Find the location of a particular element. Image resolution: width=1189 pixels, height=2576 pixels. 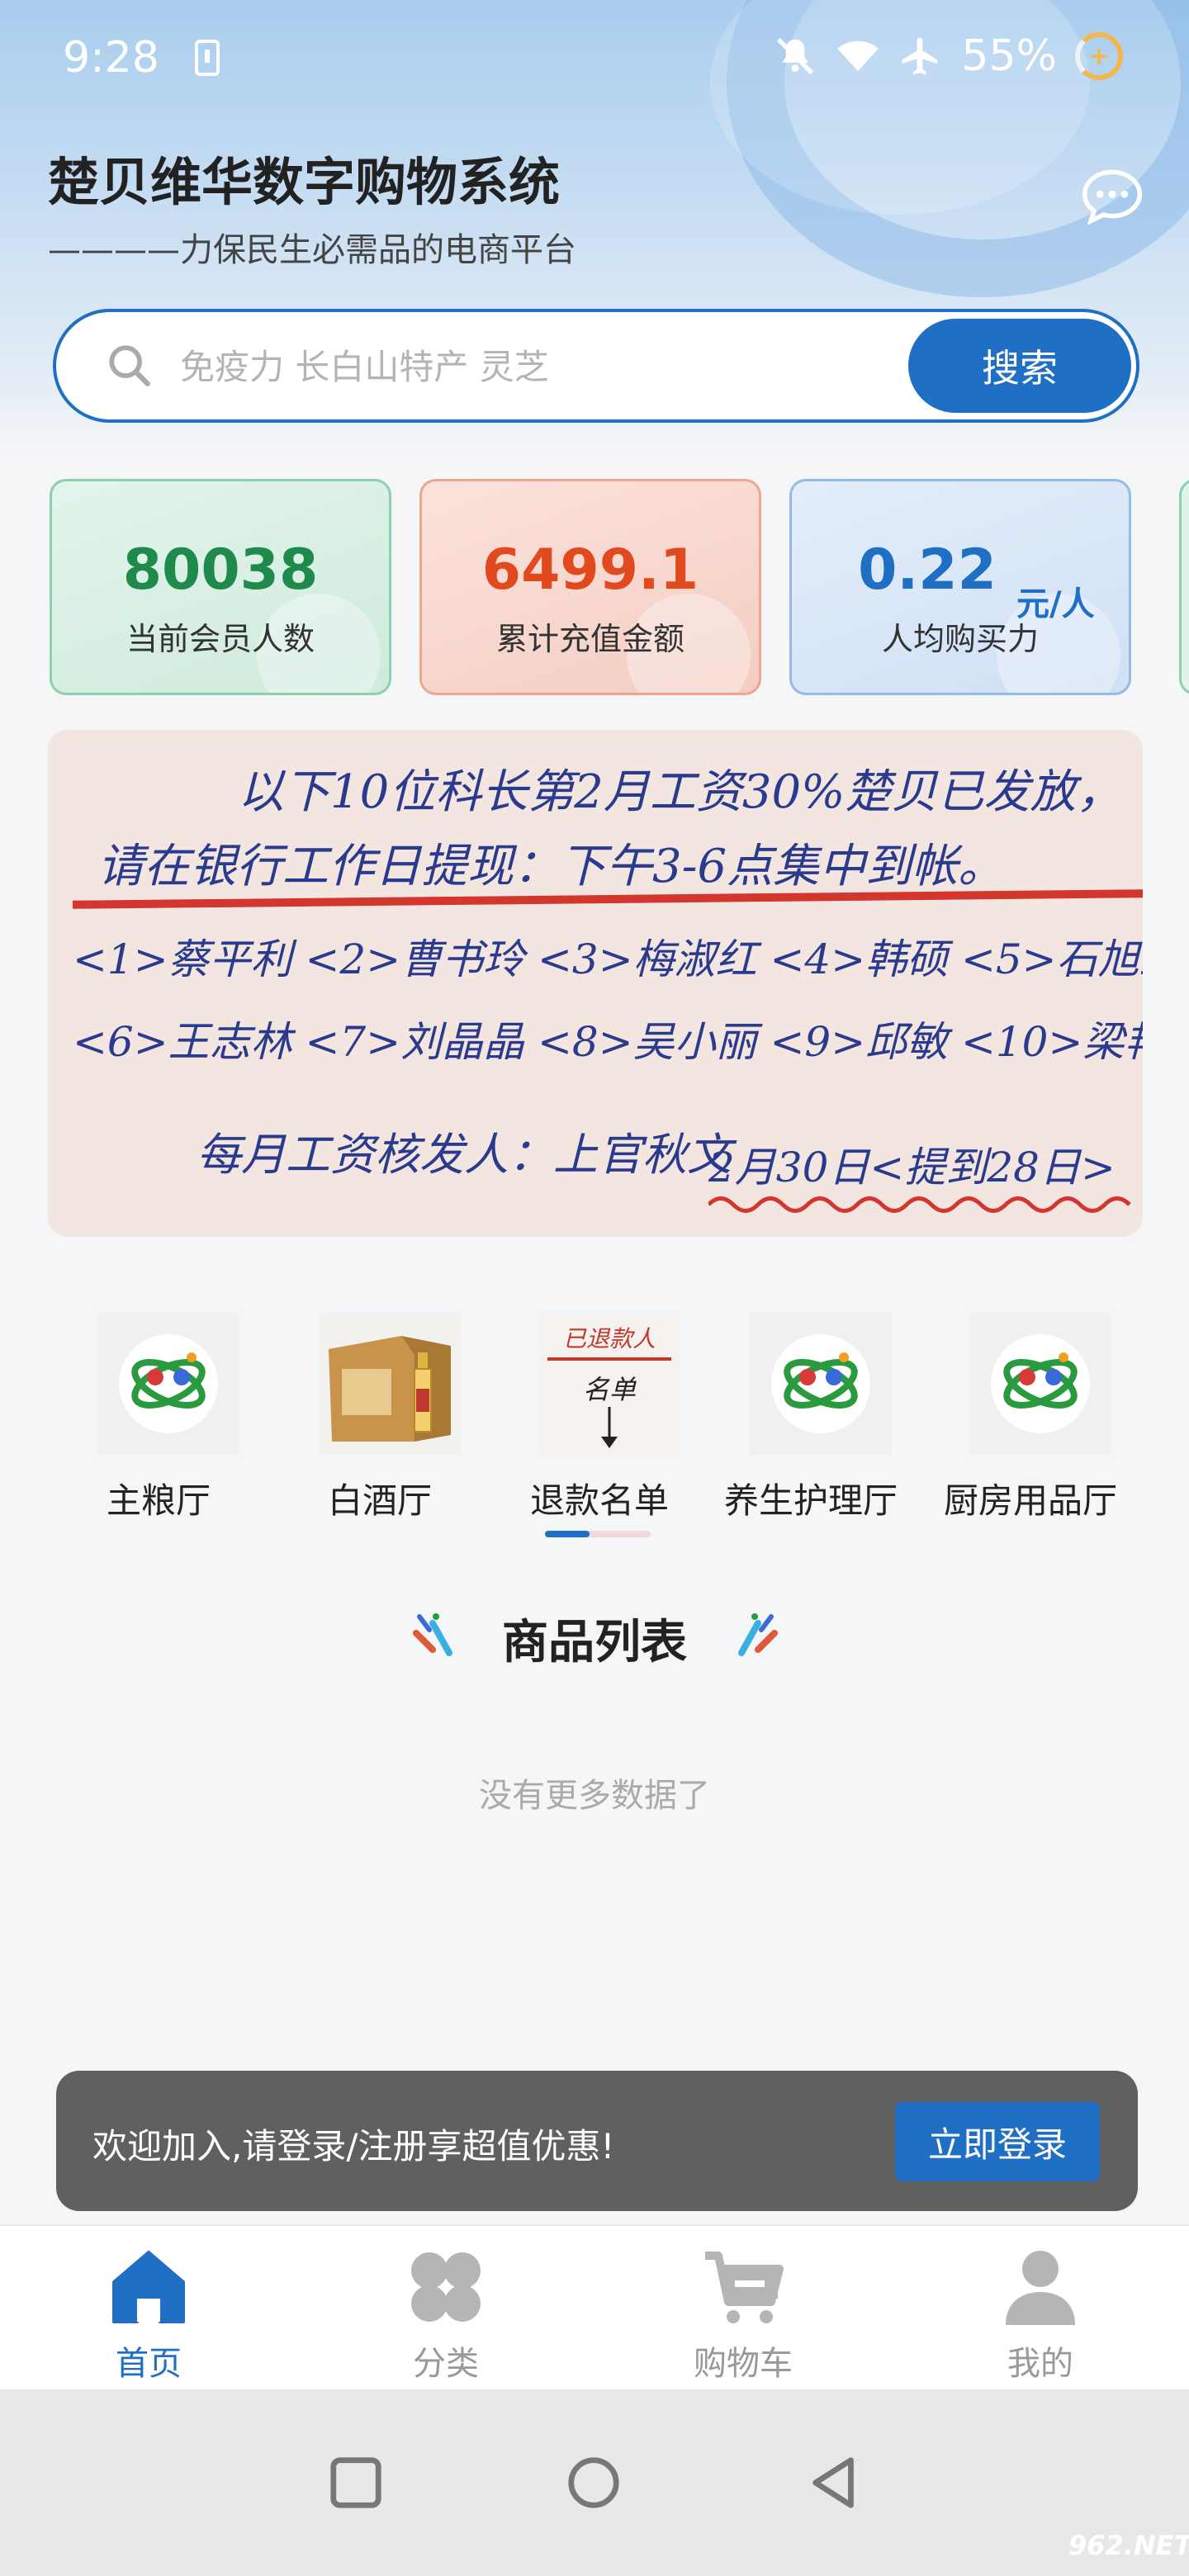

login-prompt-banner: 欢迎加入,请登录/注册享超值优惠! 立即登录 is located at coordinates (597, 2141).